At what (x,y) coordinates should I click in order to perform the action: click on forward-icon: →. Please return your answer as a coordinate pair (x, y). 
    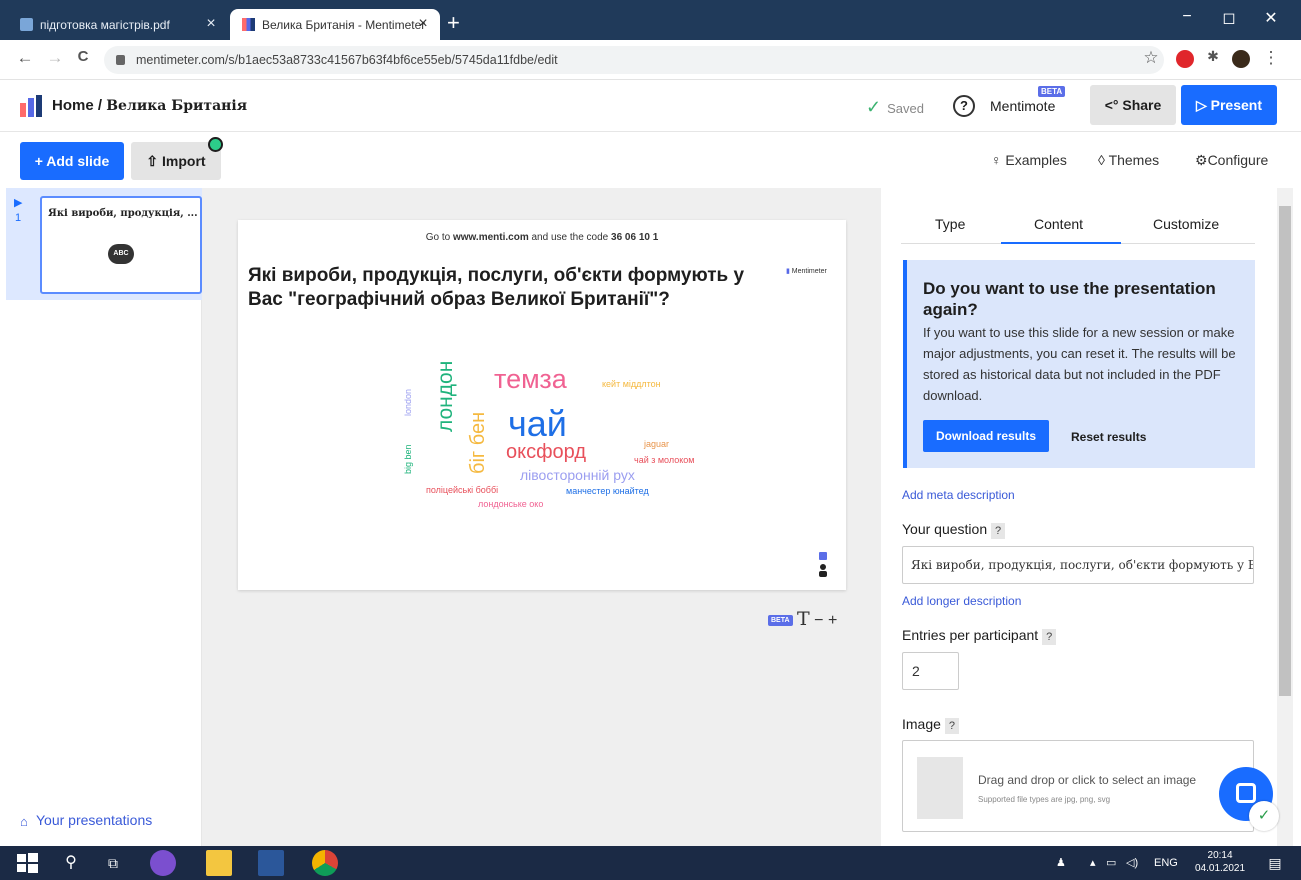
    Looking at the image, I should click on (55, 58).